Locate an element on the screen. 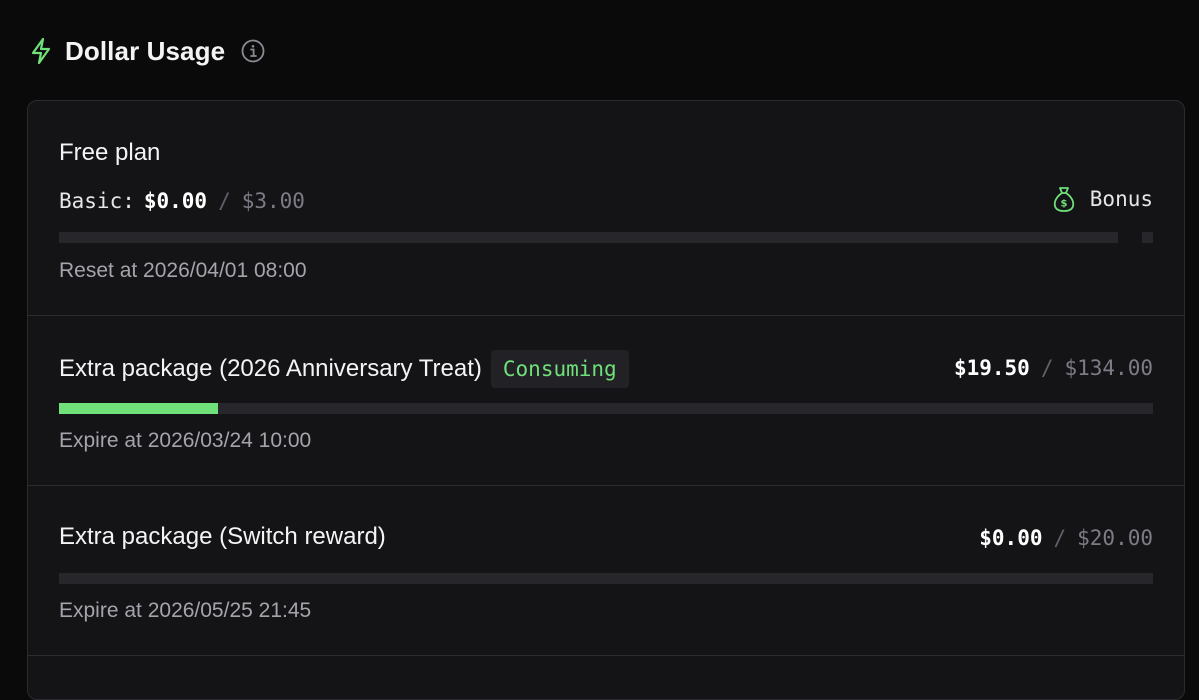 The image size is (1199, 700). package-title-row: Extra package (Switch reward) is located at coordinates (222, 537).